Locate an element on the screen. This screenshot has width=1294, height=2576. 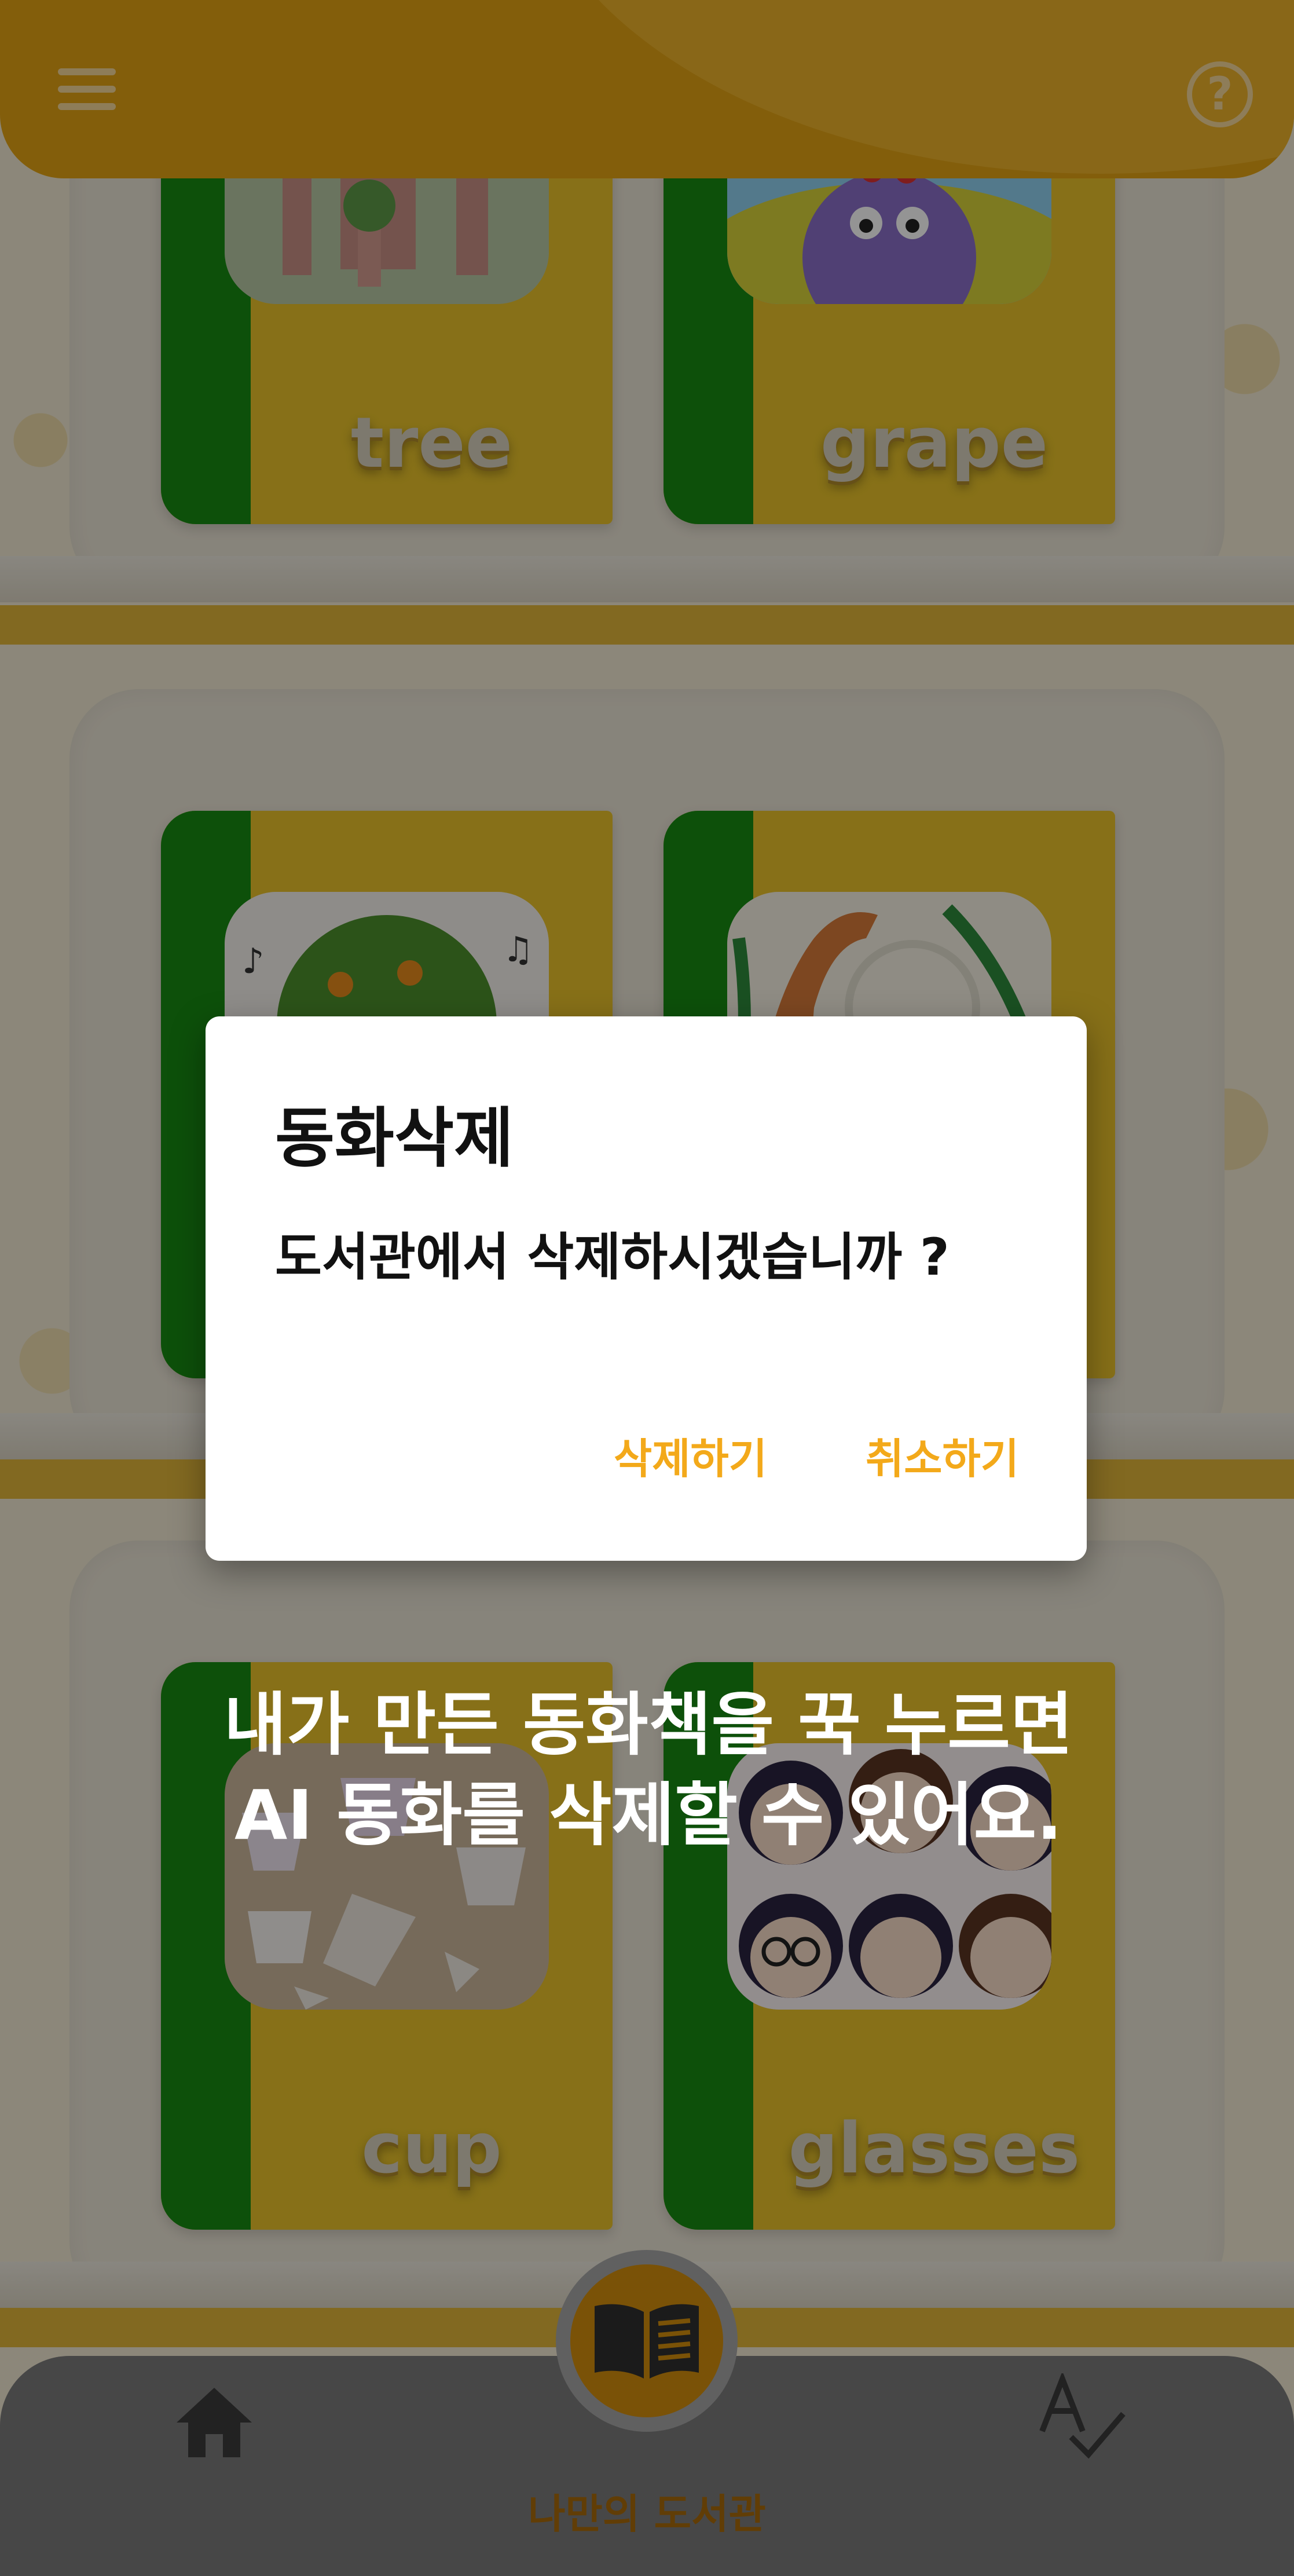
hint-line-2: AI 동화를 삭제할 수 있어요. is located at coordinates (648, 1815).